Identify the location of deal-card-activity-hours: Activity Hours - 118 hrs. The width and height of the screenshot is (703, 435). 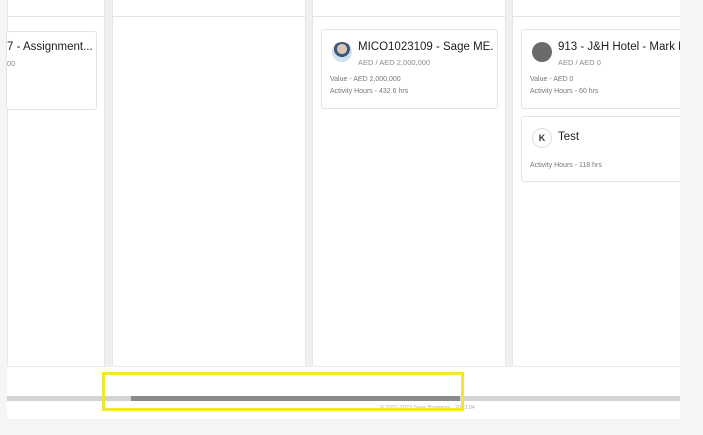
(566, 165).